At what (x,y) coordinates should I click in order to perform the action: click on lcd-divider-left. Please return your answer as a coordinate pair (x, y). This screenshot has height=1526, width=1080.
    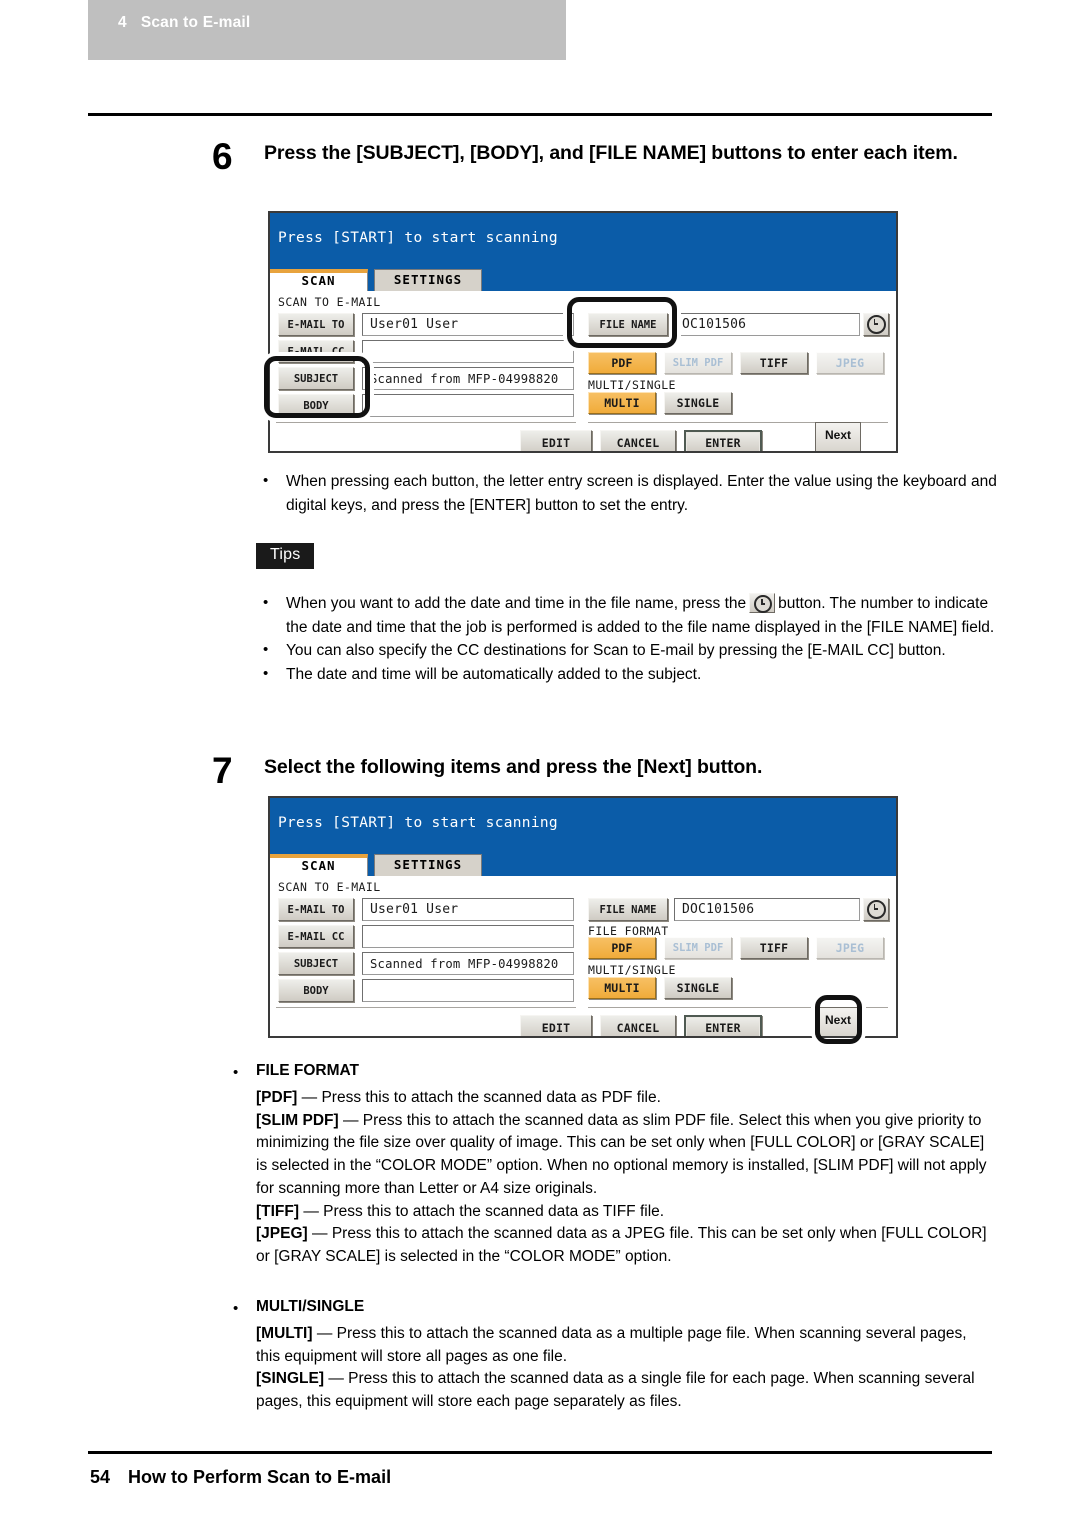
    Looking at the image, I should click on (426, 1007).